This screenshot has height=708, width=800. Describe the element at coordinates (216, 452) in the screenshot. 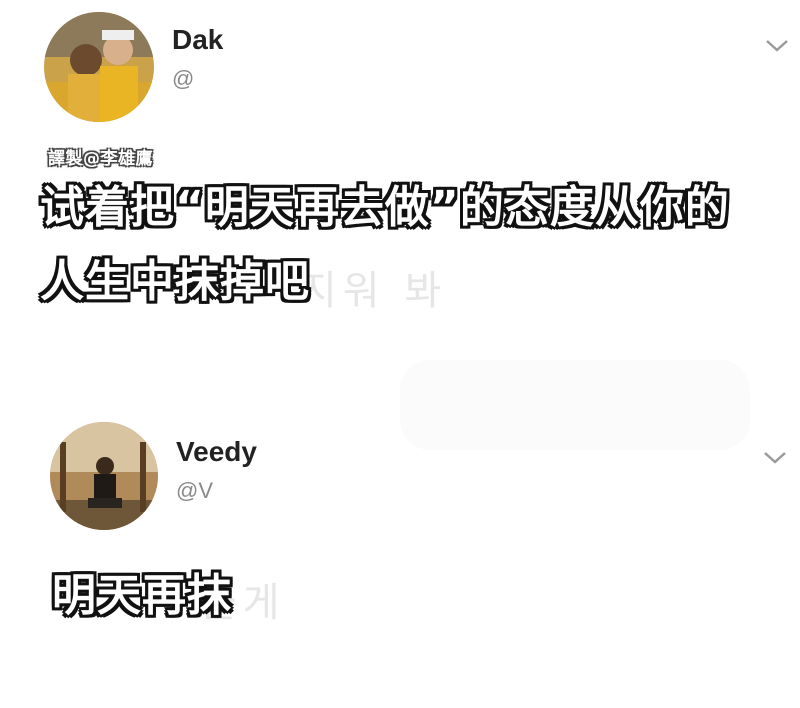

I see `display-name: Veedy` at that location.